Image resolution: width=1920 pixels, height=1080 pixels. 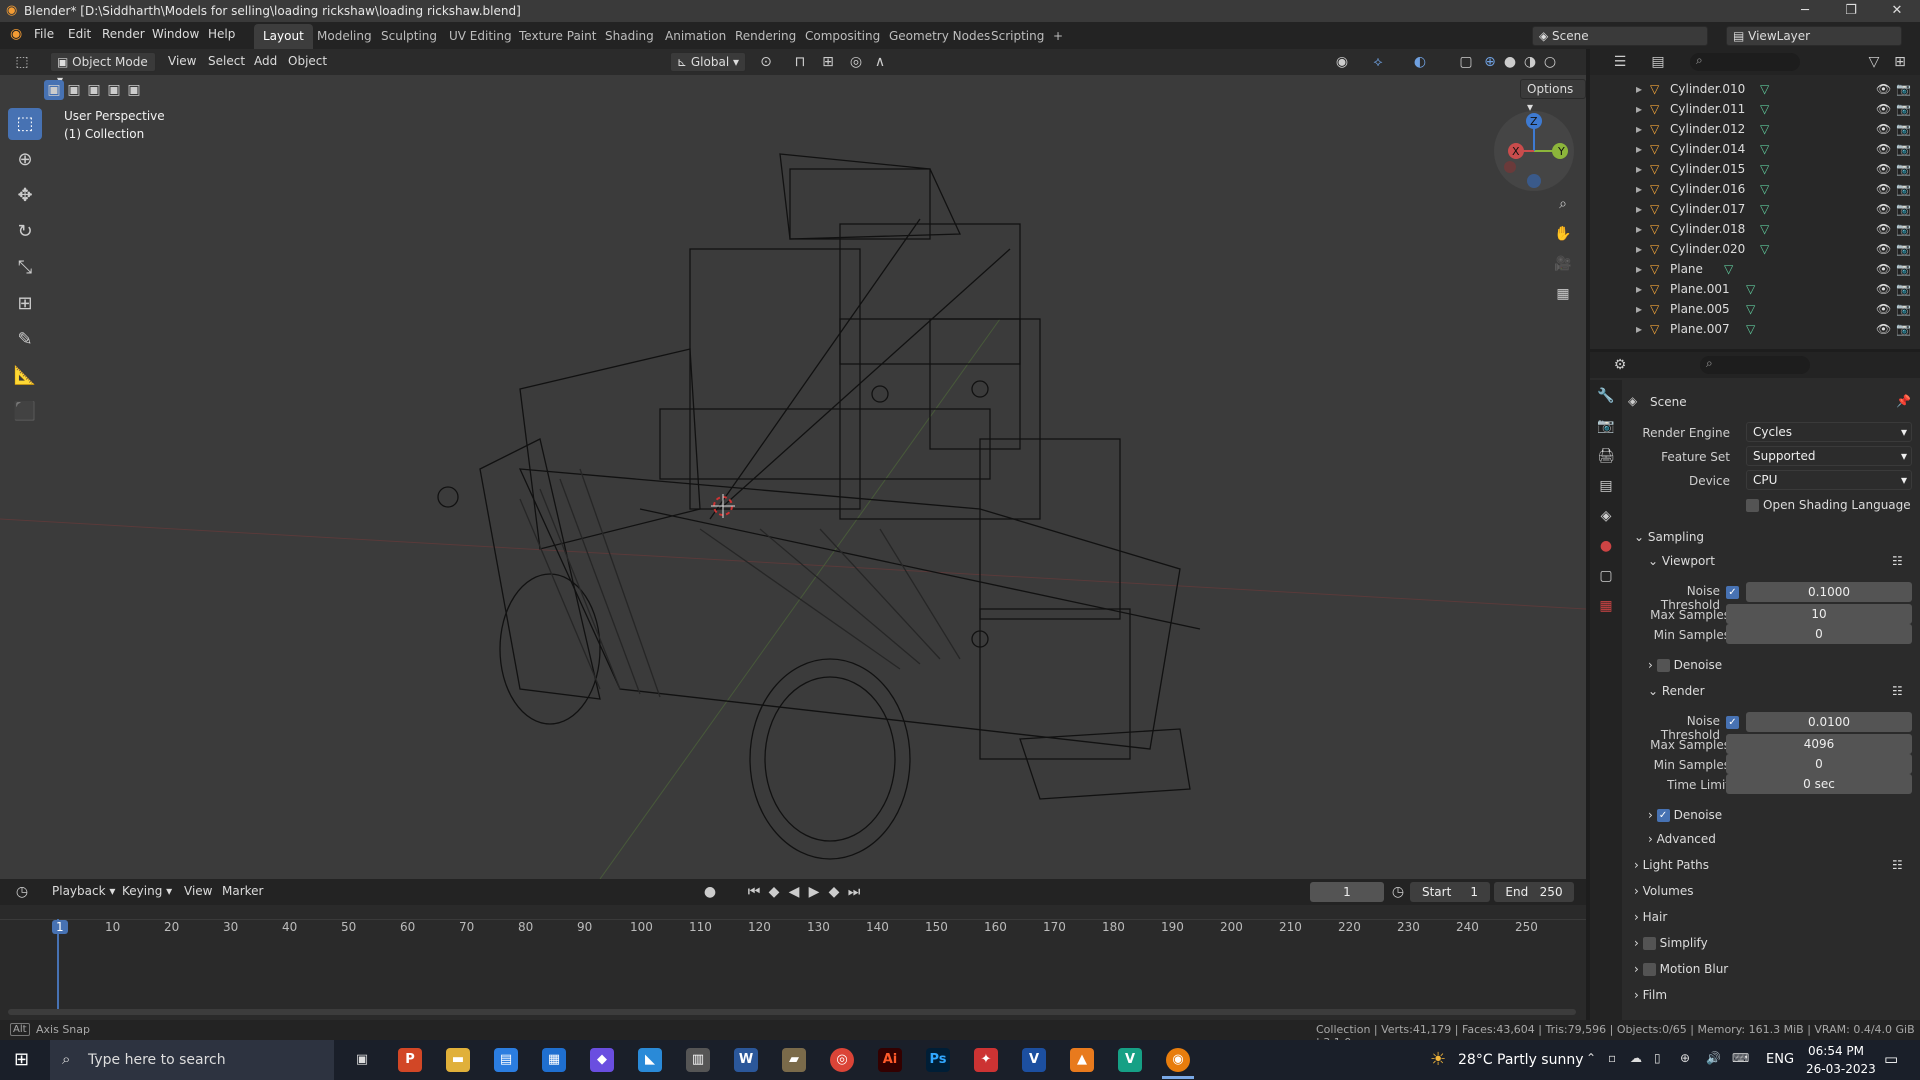 I want to click on world-tab-icon: ●, so click(x=1606, y=546).